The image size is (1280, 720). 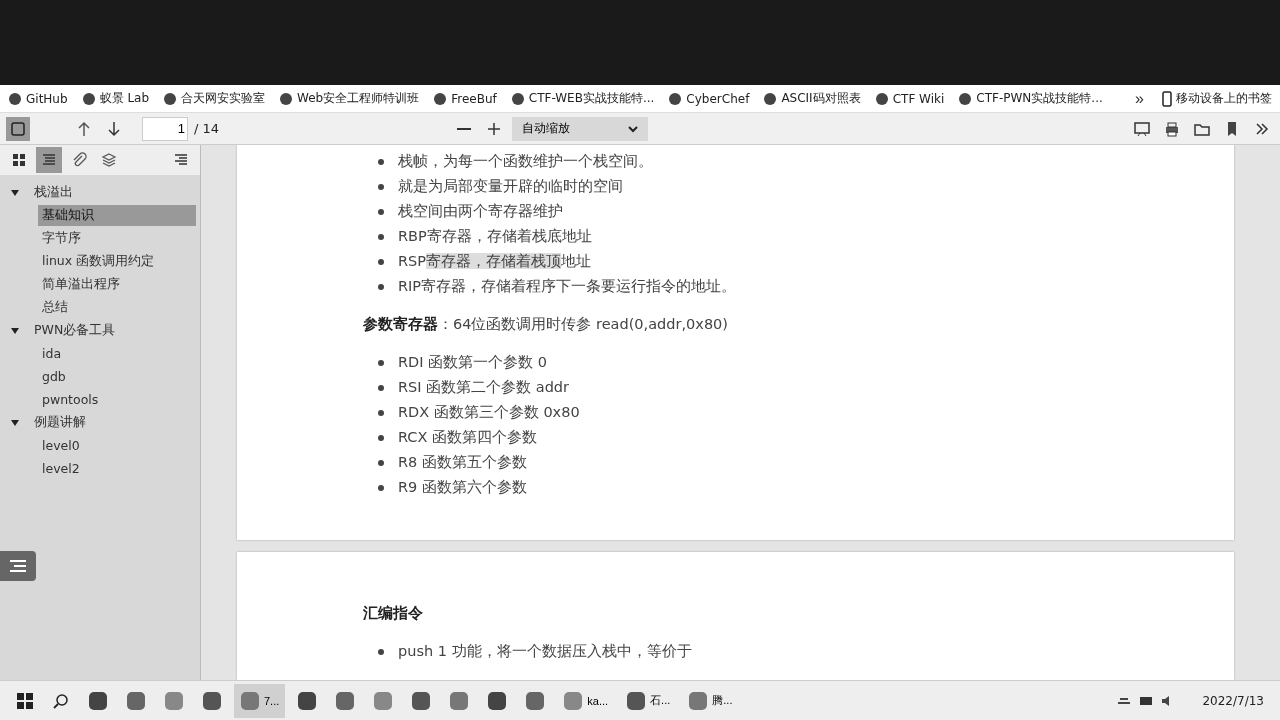 What do you see at coordinates (349, 98) in the screenshot?
I see `bookmark-link: Web安全工程师特训班` at bounding box center [349, 98].